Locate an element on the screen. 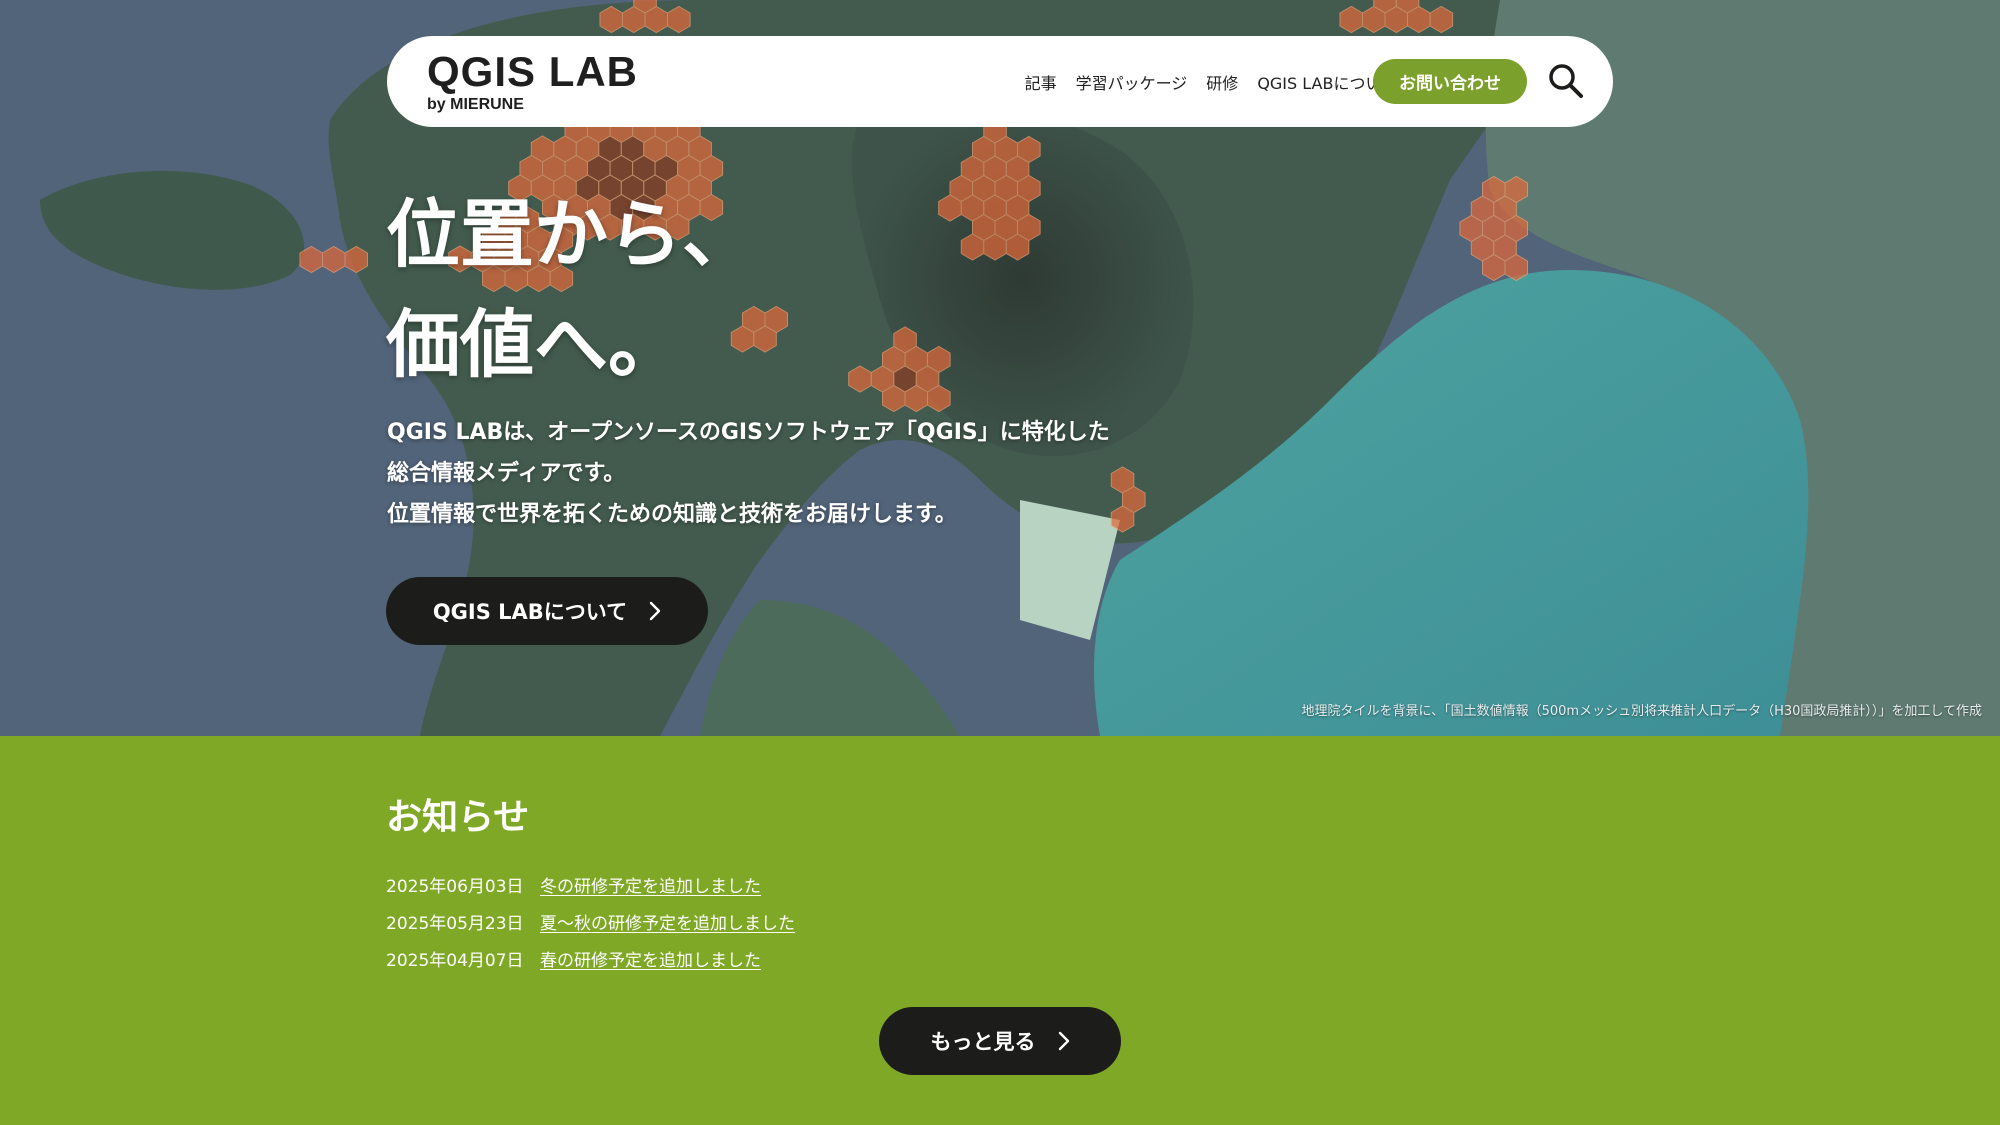  site-logo: QGIS LAB by MIERUNE is located at coordinates (532, 82).